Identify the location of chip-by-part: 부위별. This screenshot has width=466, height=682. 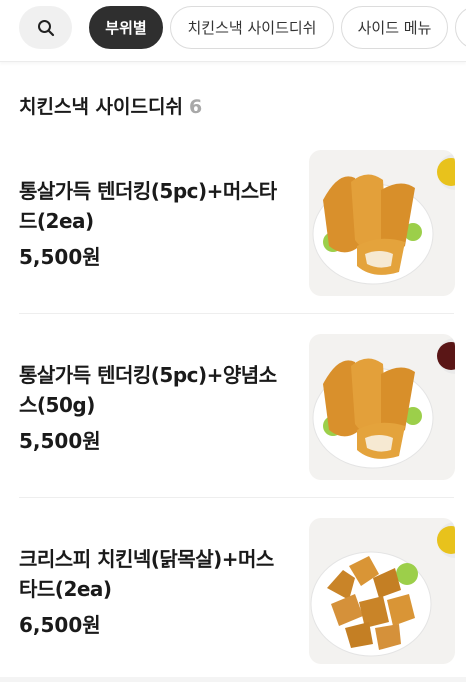
(126, 27).